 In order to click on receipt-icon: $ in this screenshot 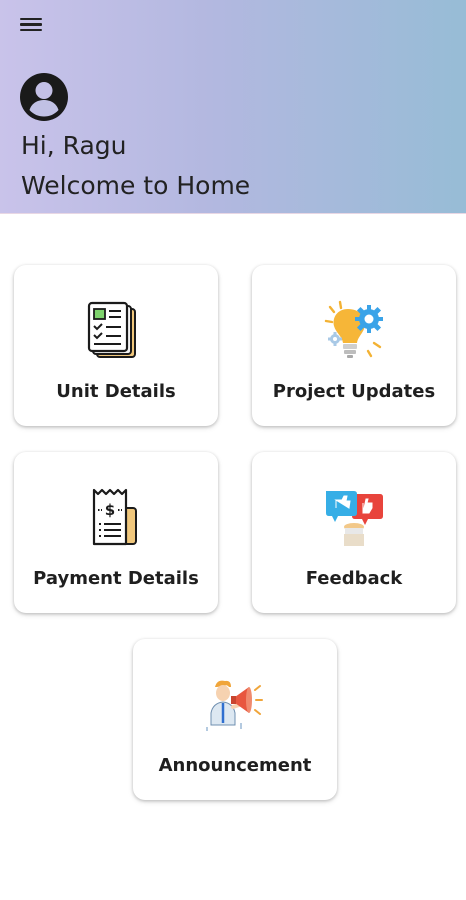, I will do `click(114, 517)`.